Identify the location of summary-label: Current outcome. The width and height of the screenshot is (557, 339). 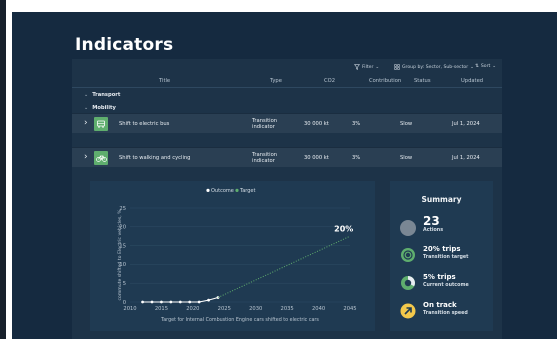
(446, 285).